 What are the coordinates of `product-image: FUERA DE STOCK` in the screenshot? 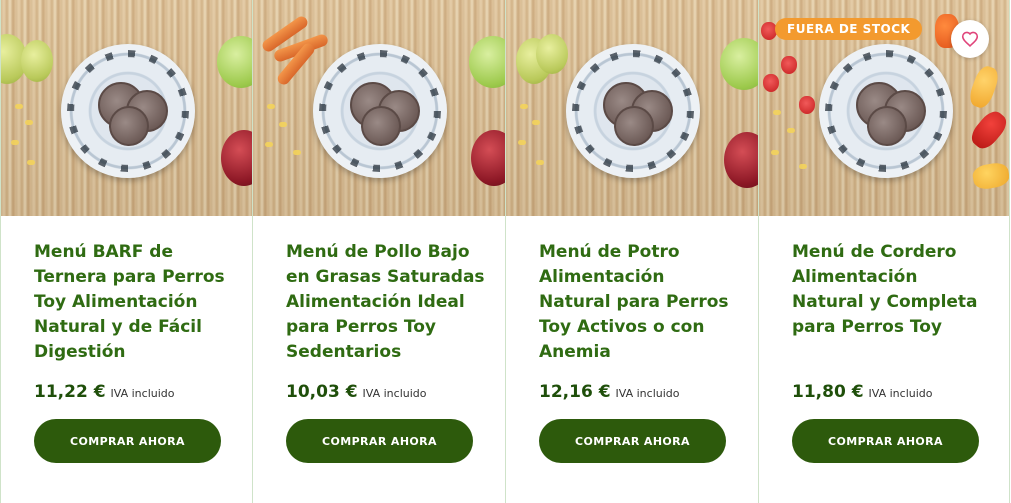 It's located at (884, 108).